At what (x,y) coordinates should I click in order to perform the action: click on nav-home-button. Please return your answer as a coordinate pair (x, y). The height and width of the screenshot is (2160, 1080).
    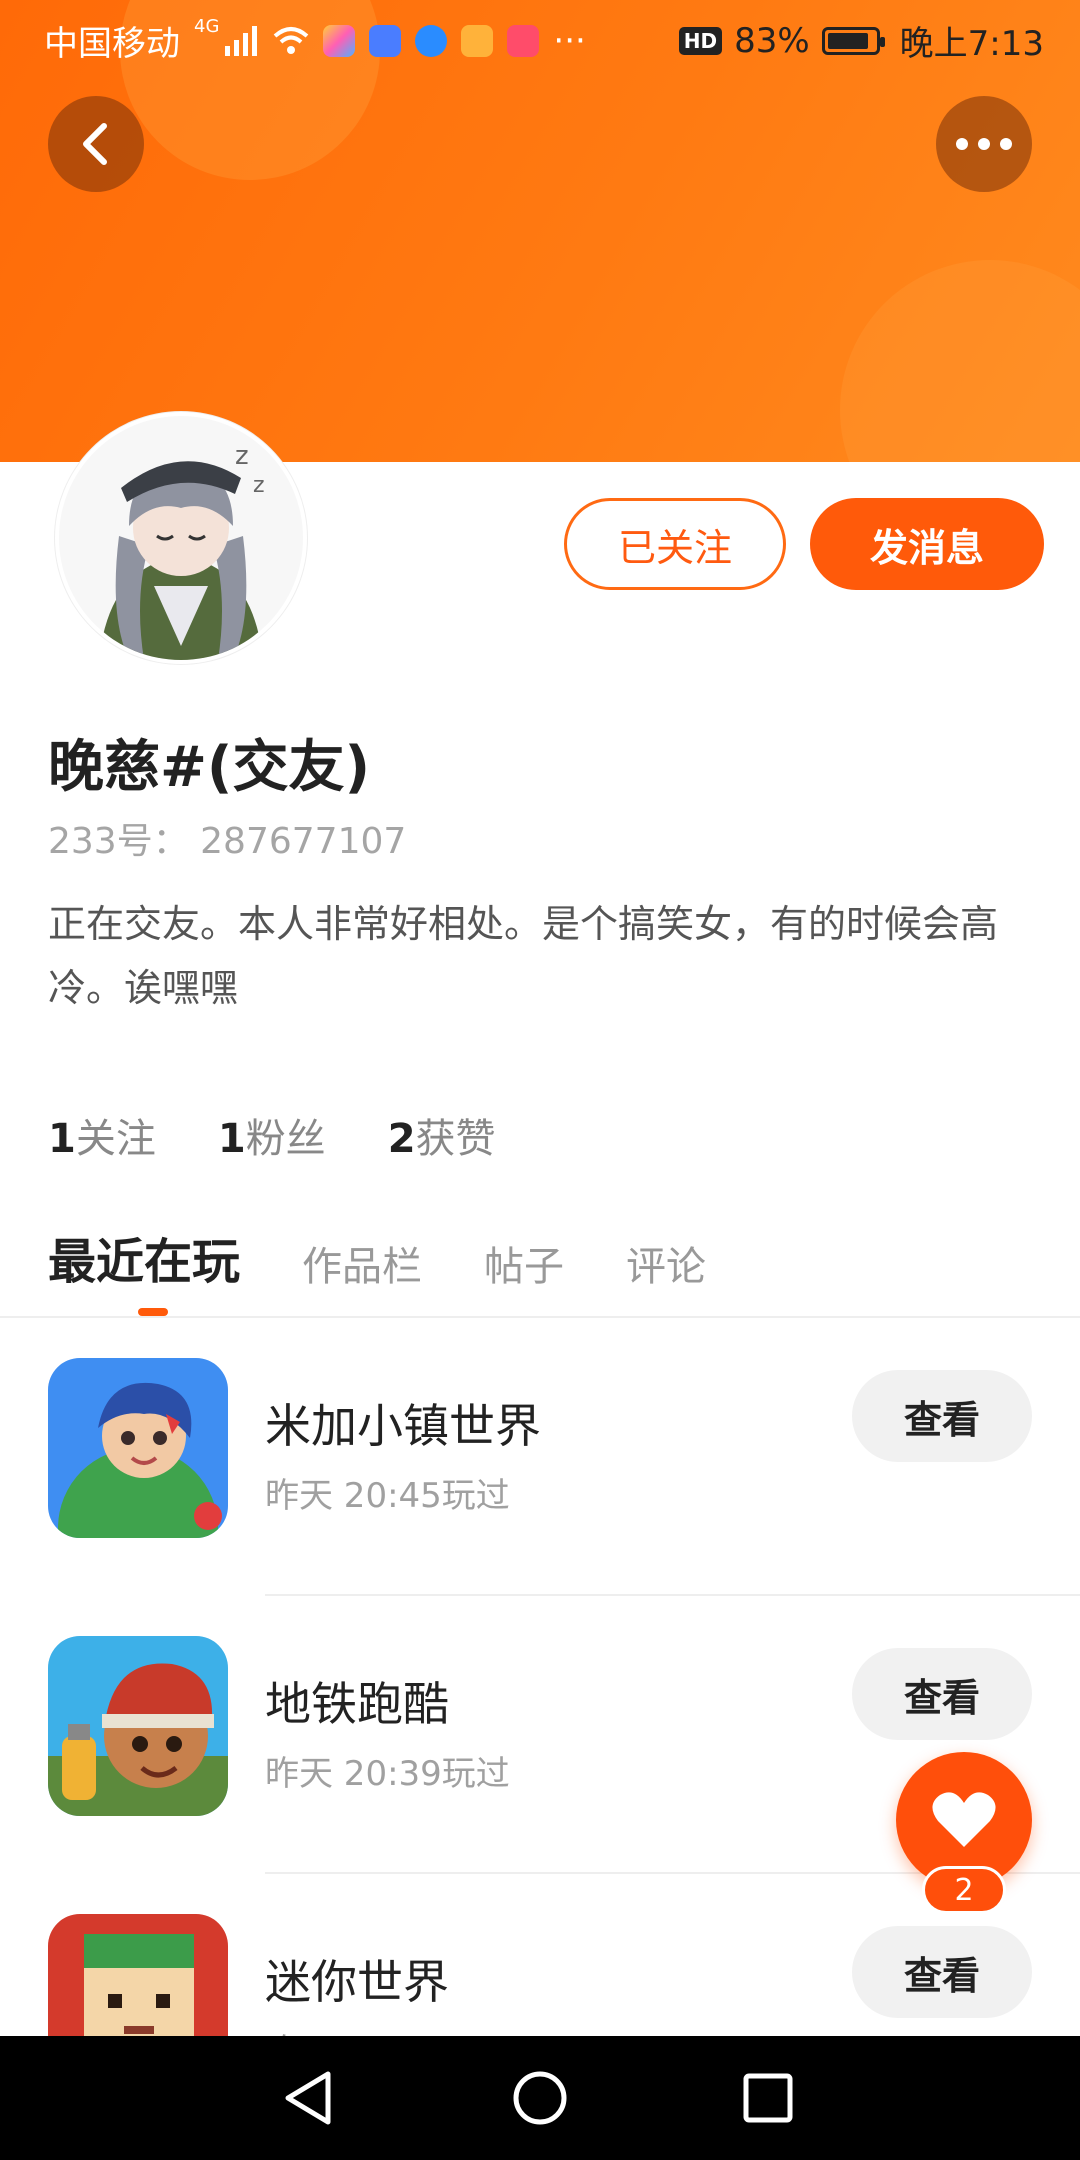
    Looking at the image, I should click on (540, 2098).